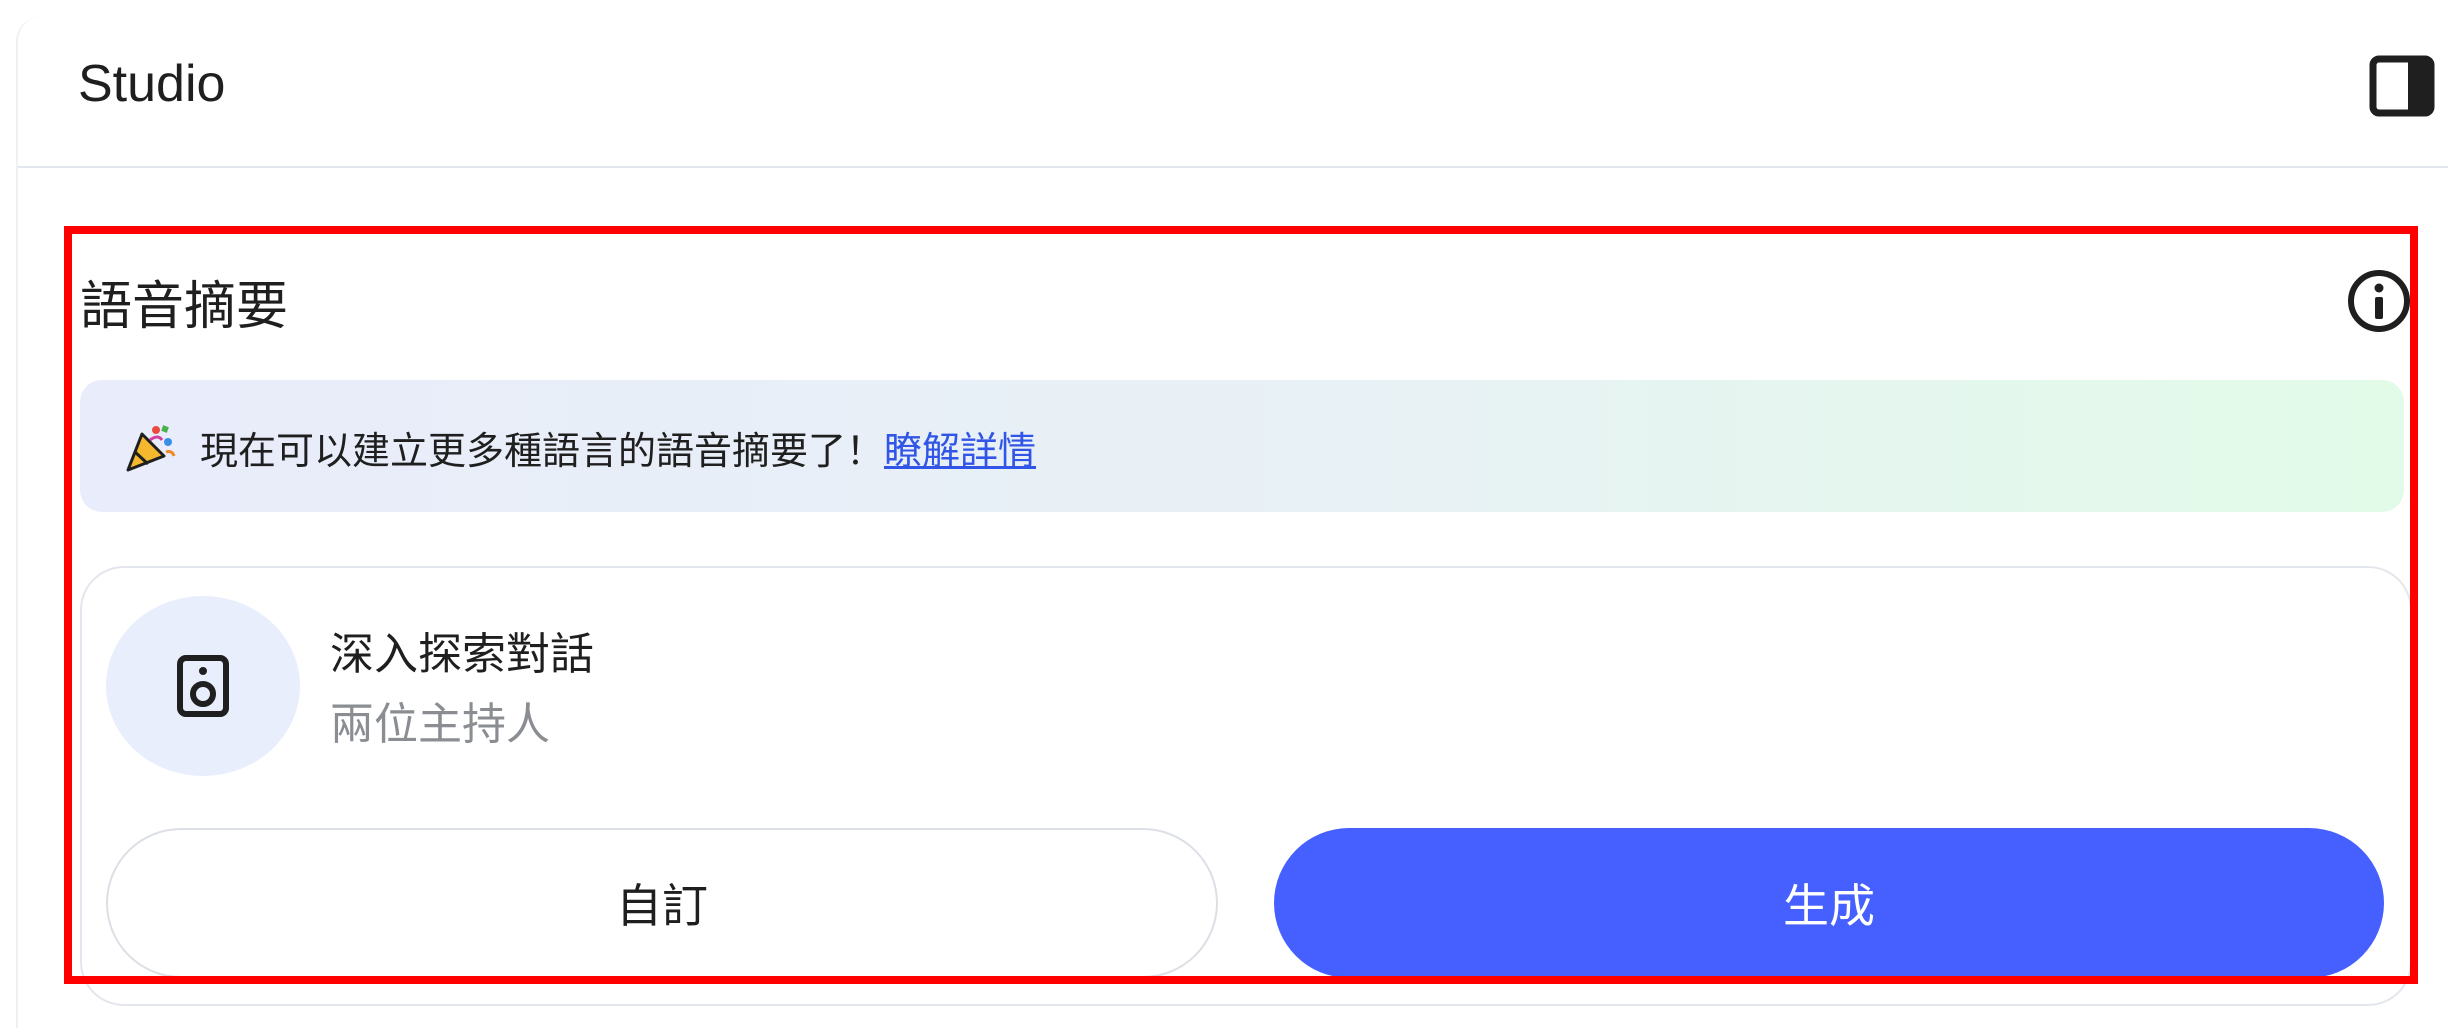  Describe the element at coordinates (1233, 92) in the screenshot. I see `panel-header: Studio` at that location.